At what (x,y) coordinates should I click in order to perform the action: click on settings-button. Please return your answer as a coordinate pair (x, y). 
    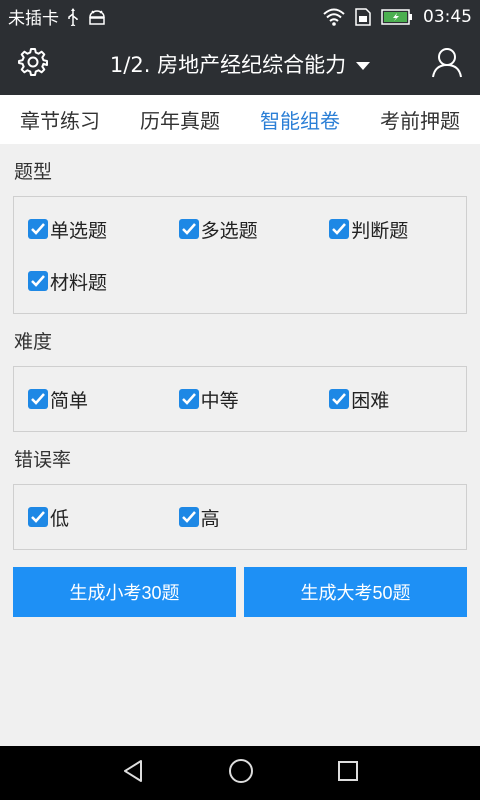
    Looking at the image, I should click on (33, 64).